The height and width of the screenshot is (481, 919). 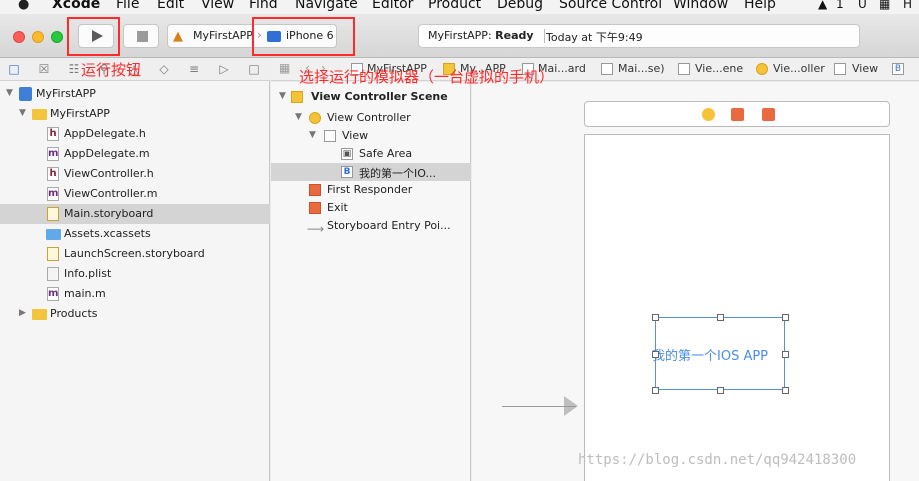 I want to click on grid-icon: ▦, so click(x=284, y=68).